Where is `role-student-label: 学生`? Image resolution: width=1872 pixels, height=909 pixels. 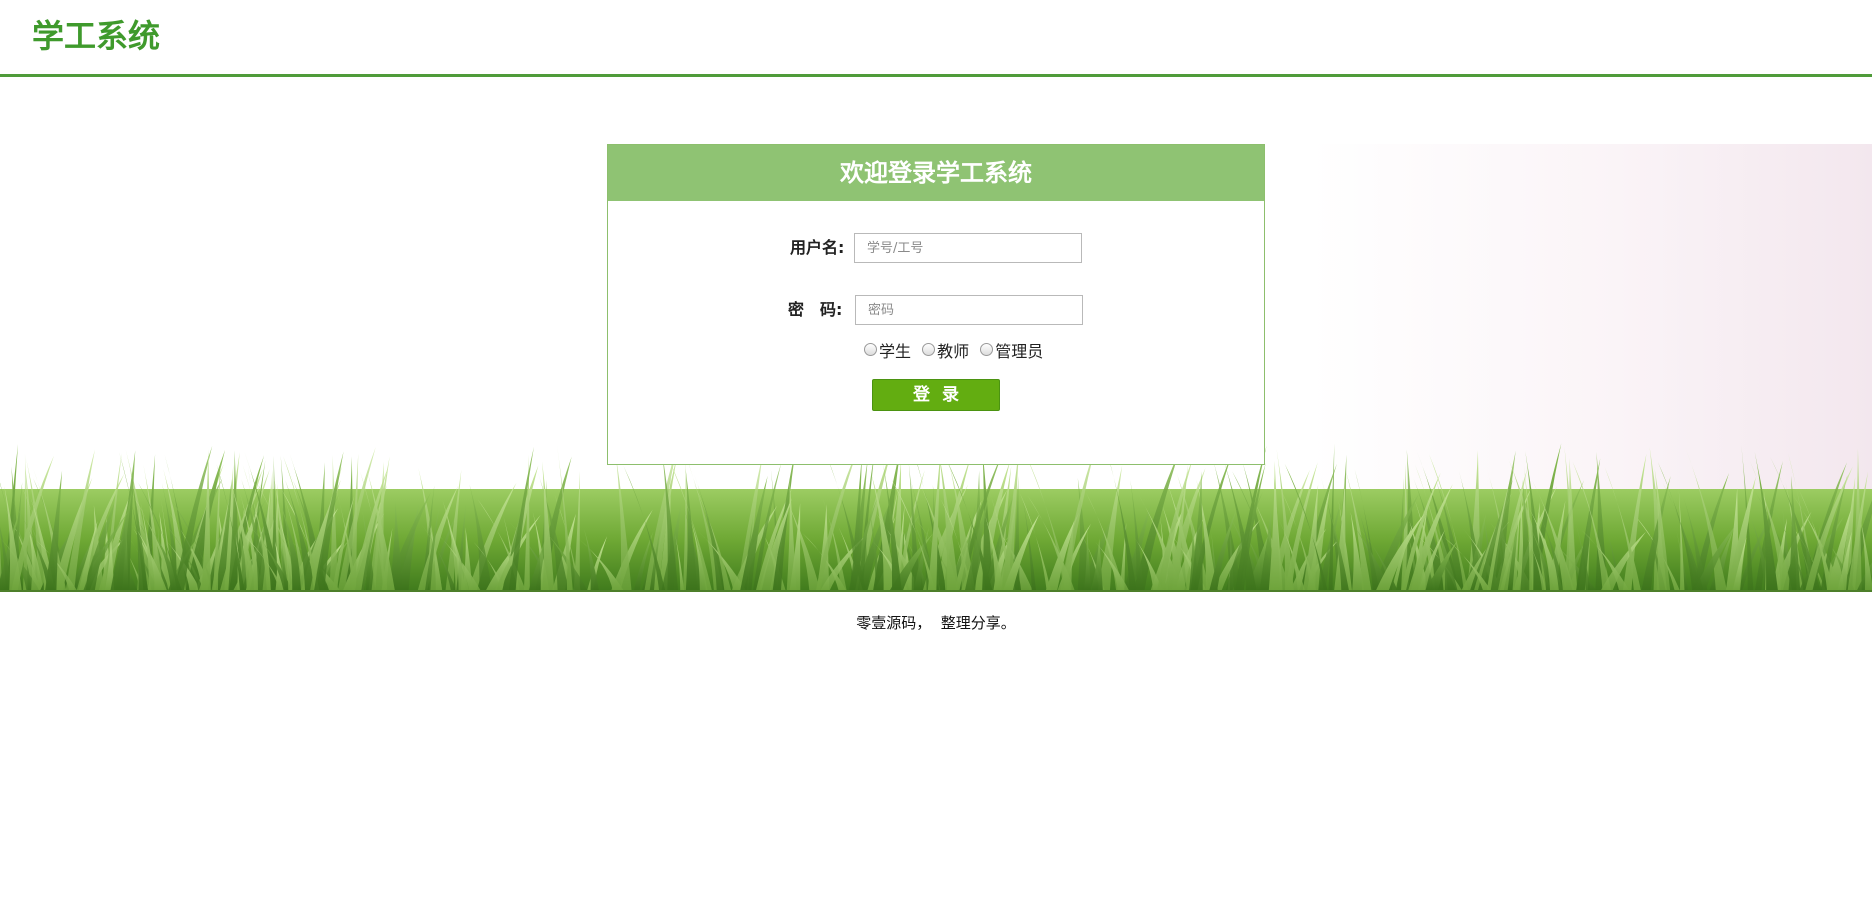 role-student-label: 学生 is located at coordinates (895, 351).